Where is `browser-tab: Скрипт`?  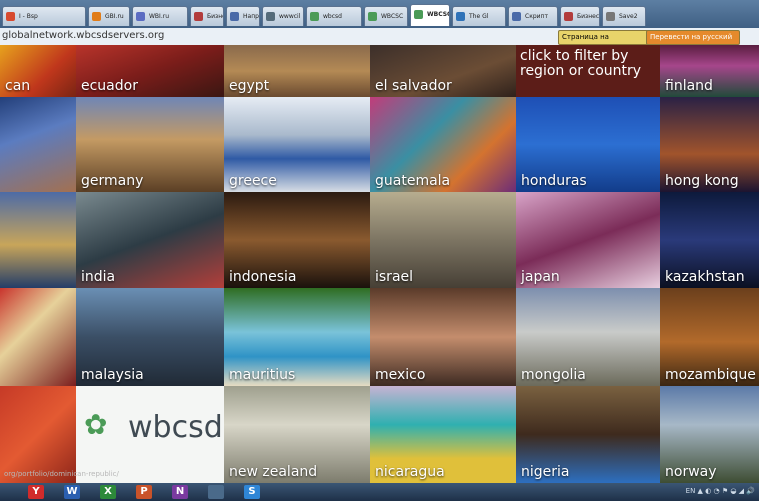
browser-tab: Скрипт is located at coordinates (533, 16).